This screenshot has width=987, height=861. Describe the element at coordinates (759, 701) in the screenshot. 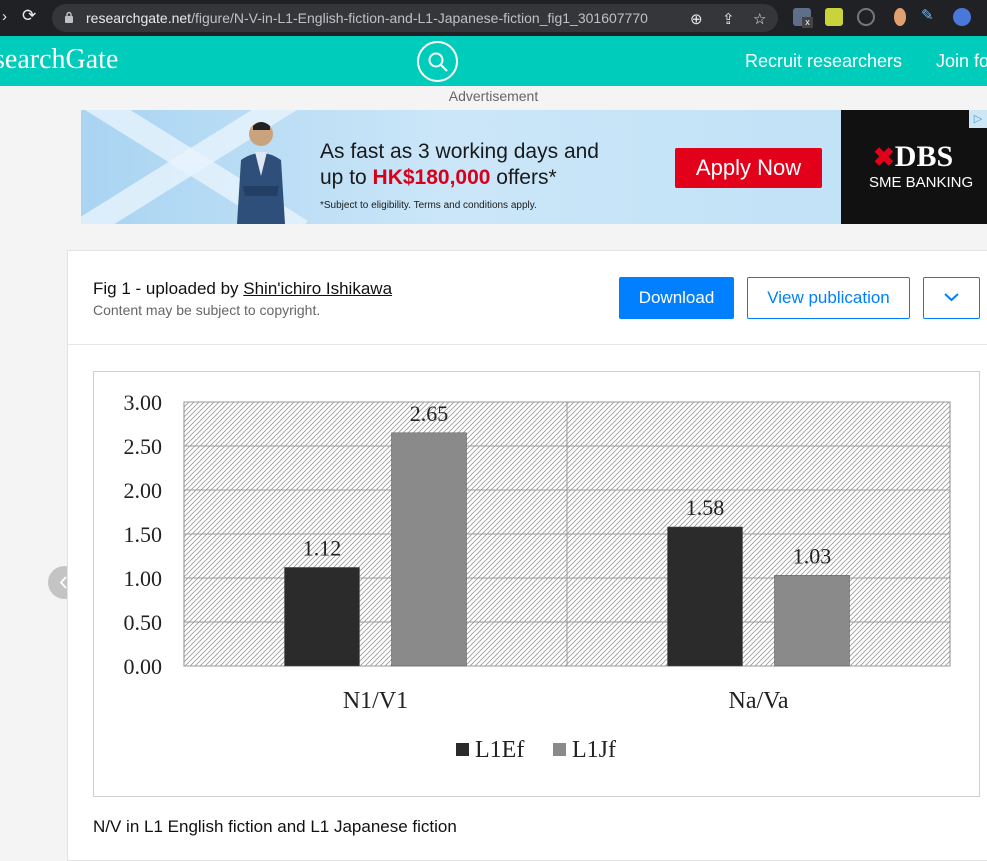

I see `x-category-label: Na/Va` at that location.